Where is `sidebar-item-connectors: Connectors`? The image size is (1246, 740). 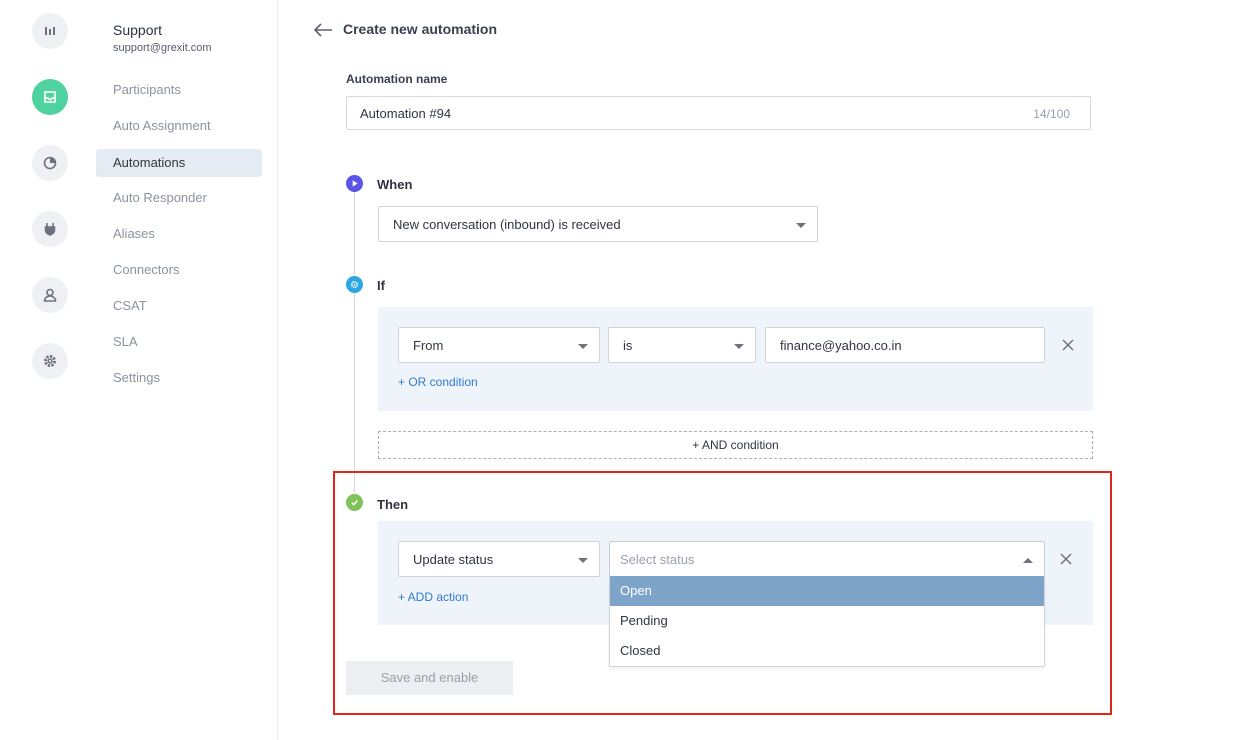
sidebar-item-connectors: Connectors is located at coordinates (179, 270).